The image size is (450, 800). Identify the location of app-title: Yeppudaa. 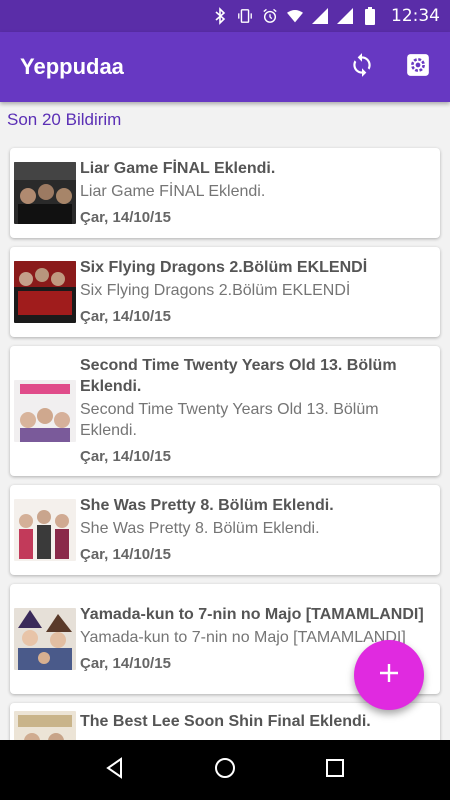
(72, 66).